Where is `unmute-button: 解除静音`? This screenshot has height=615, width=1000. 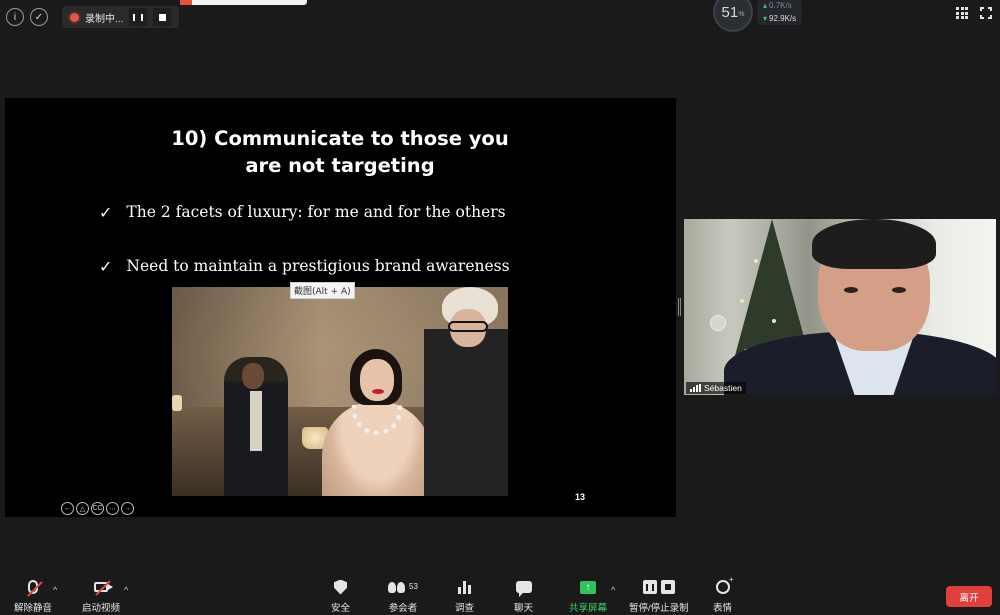
unmute-button: 解除静音 is located at coordinates (33, 596).